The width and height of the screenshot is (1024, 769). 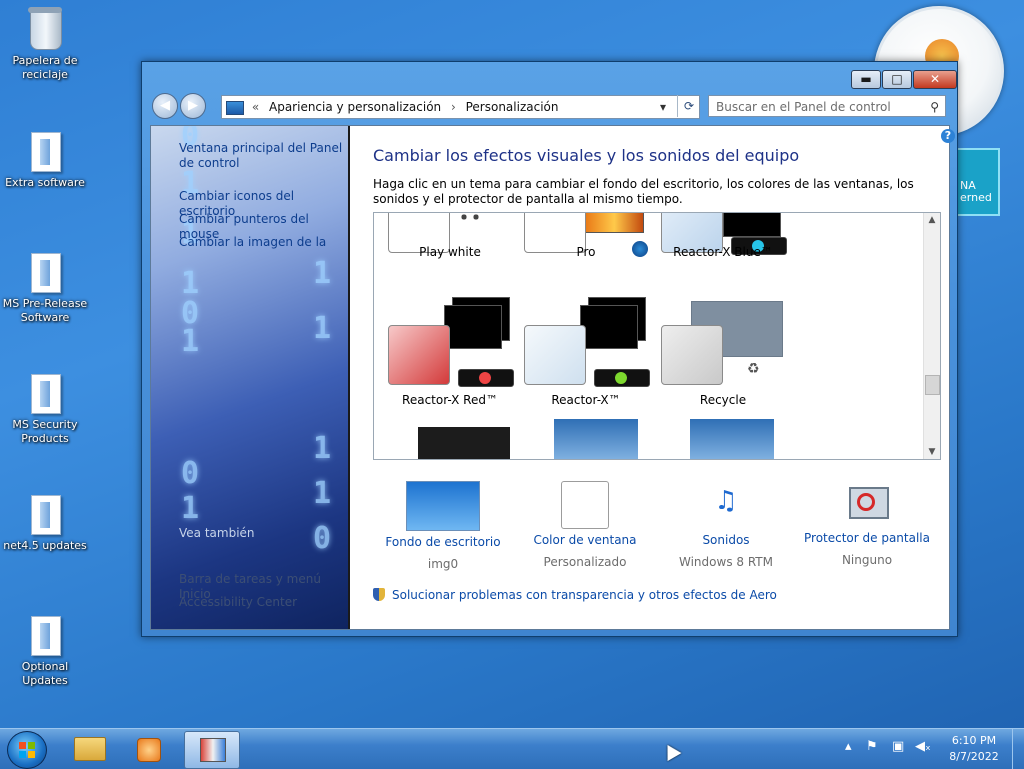 I want to click on desktop-icon-optional-updates: Optional Updates, so click(x=45, y=651).